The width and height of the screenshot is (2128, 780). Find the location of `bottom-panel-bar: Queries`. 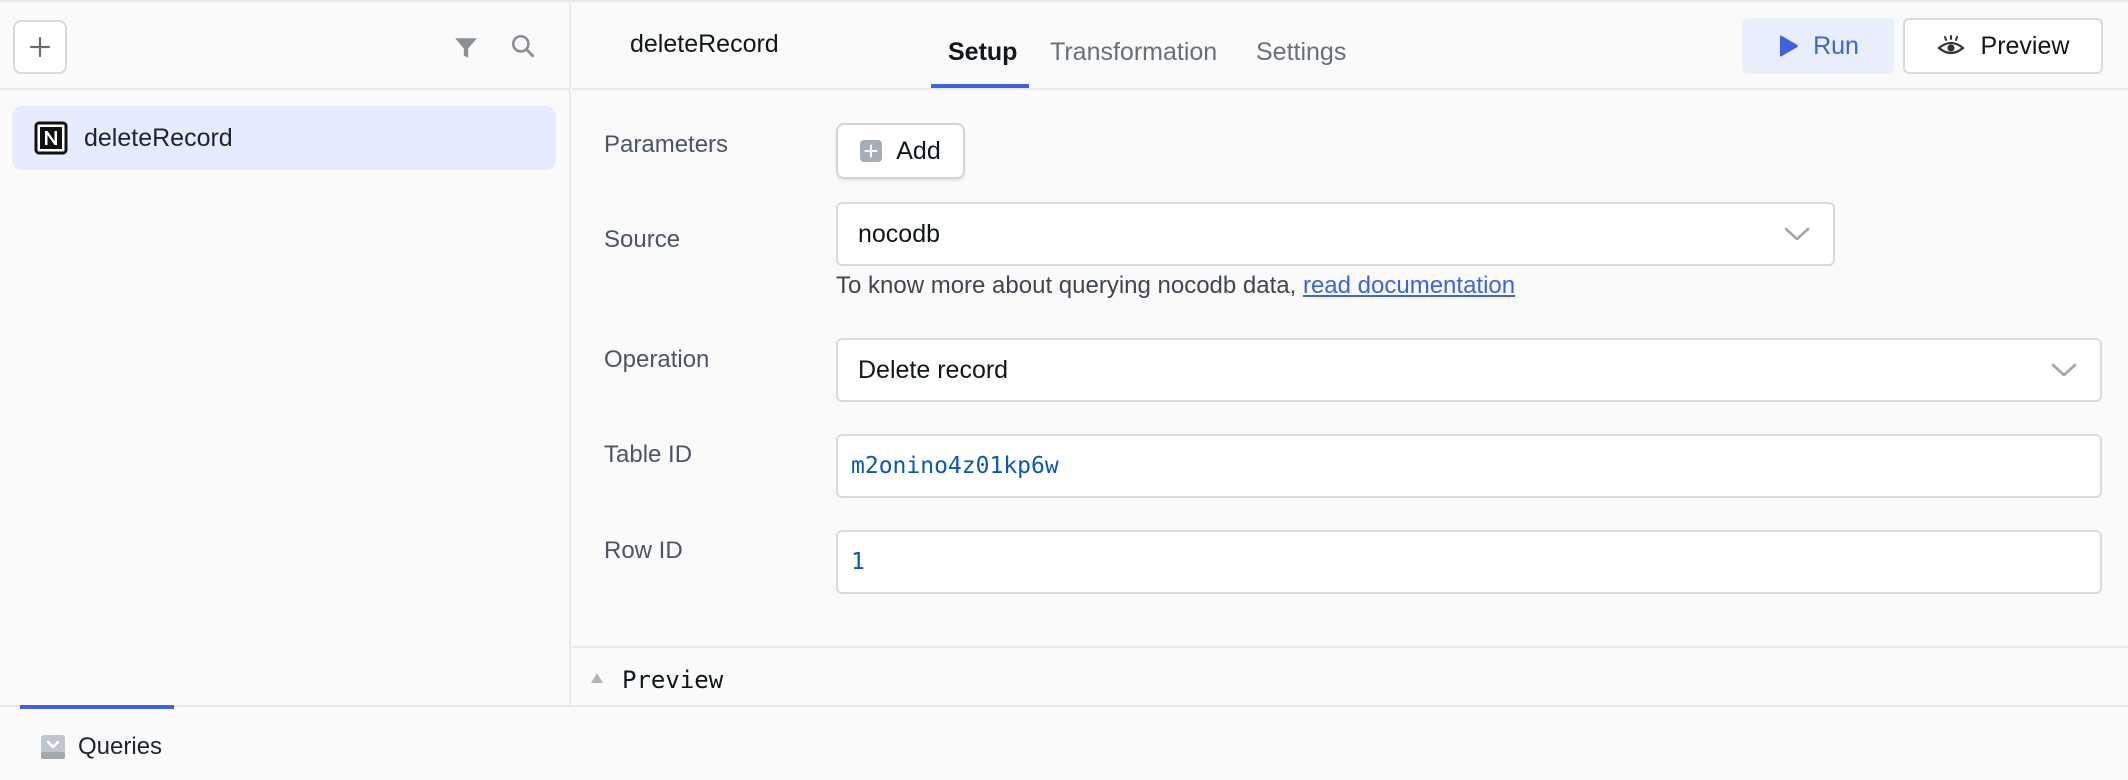

bottom-panel-bar: Queries is located at coordinates (1064, 742).